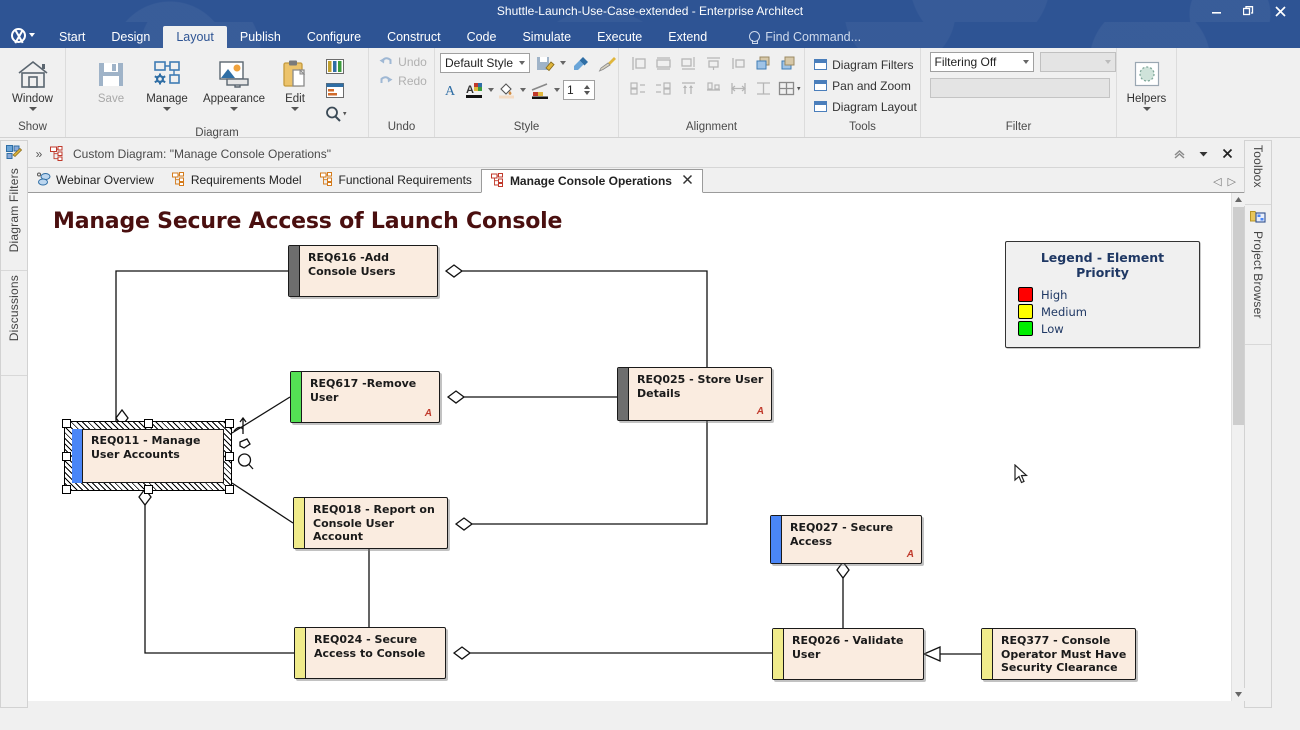 Image resolution: width=1300 pixels, height=730 pixels. I want to click on element-req025: REQ025 - Store User Details A, so click(694, 394).